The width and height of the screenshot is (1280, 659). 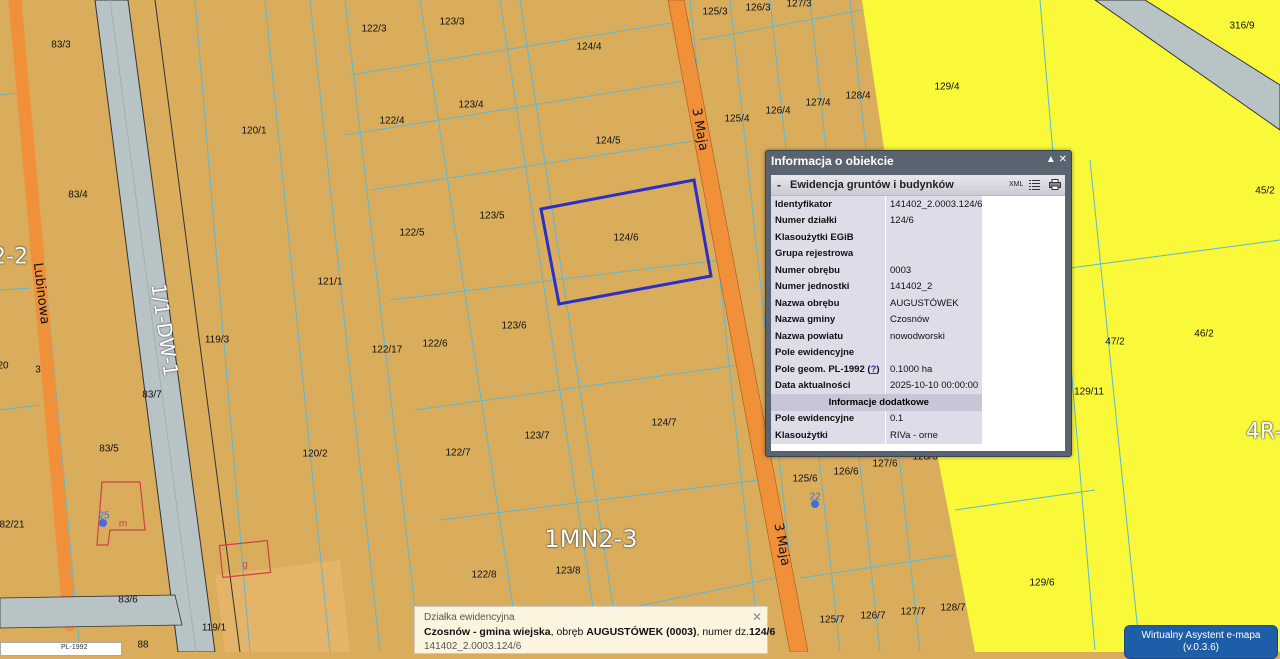 What do you see at coordinates (1262, 432) in the screenshot?
I see `zone-label: 4R-` at bounding box center [1262, 432].